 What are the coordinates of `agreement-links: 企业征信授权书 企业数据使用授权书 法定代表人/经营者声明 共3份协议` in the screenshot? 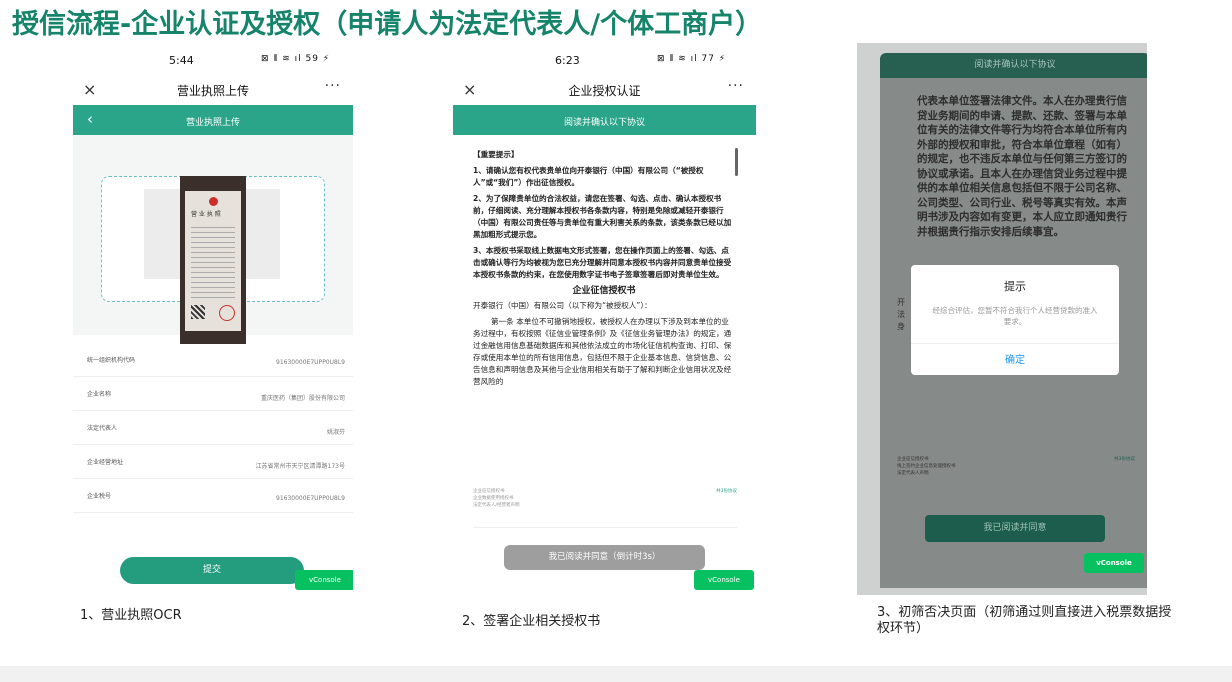 It's located at (605, 498).